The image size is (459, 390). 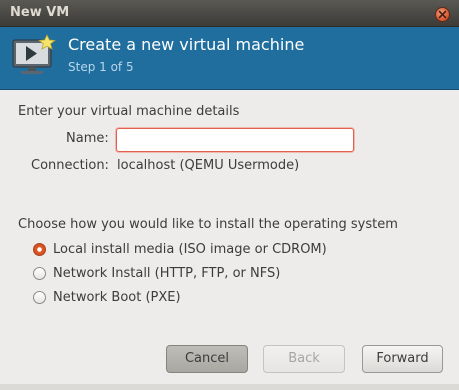 What do you see at coordinates (190, 249) in the screenshot?
I see `radio-label: Local install media (ISO image or CDROM)` at bounding box center [190, 249].